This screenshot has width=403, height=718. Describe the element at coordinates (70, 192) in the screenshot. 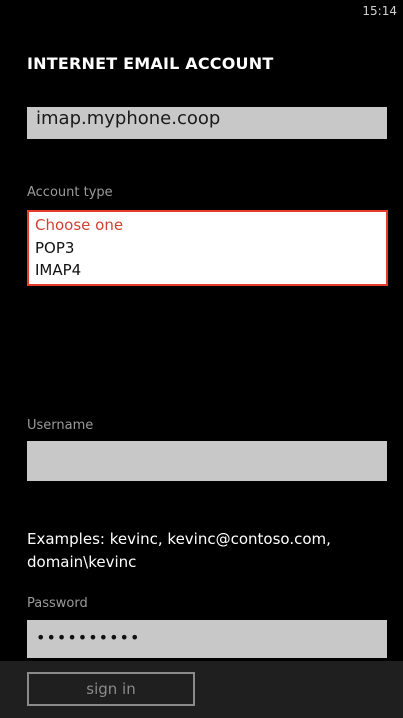

I see `account-type-label: Account type` at that location.